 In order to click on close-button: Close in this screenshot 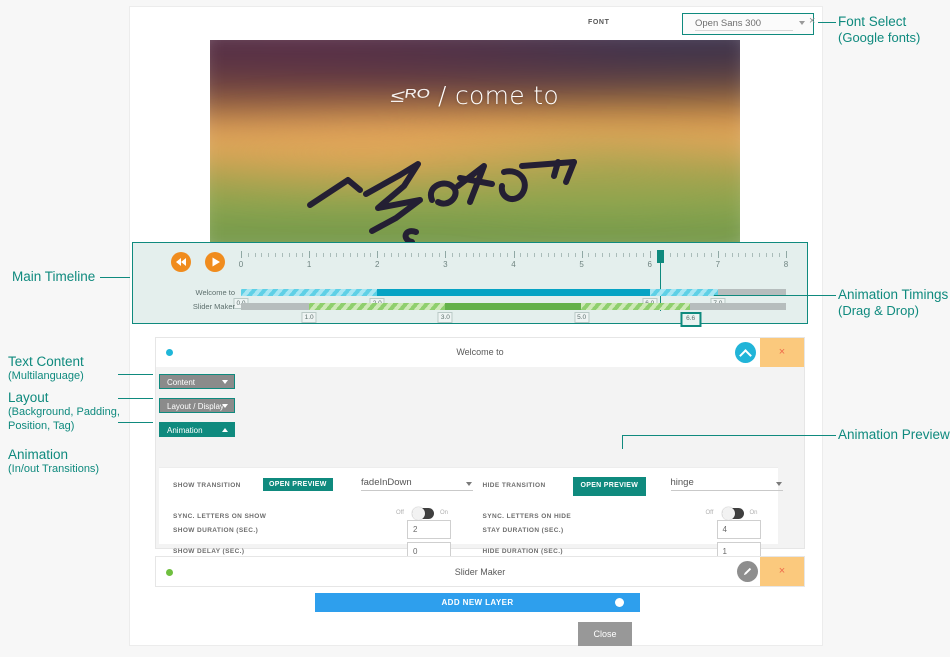, I will do `click(605, 634)`.